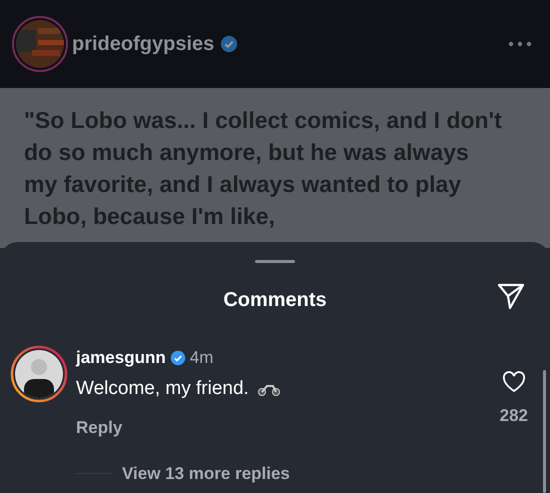 This screenshot has height=493, width=550. Describe the element at coordinates (511, 296) in the screenshot. I see `share-icon` at that location.